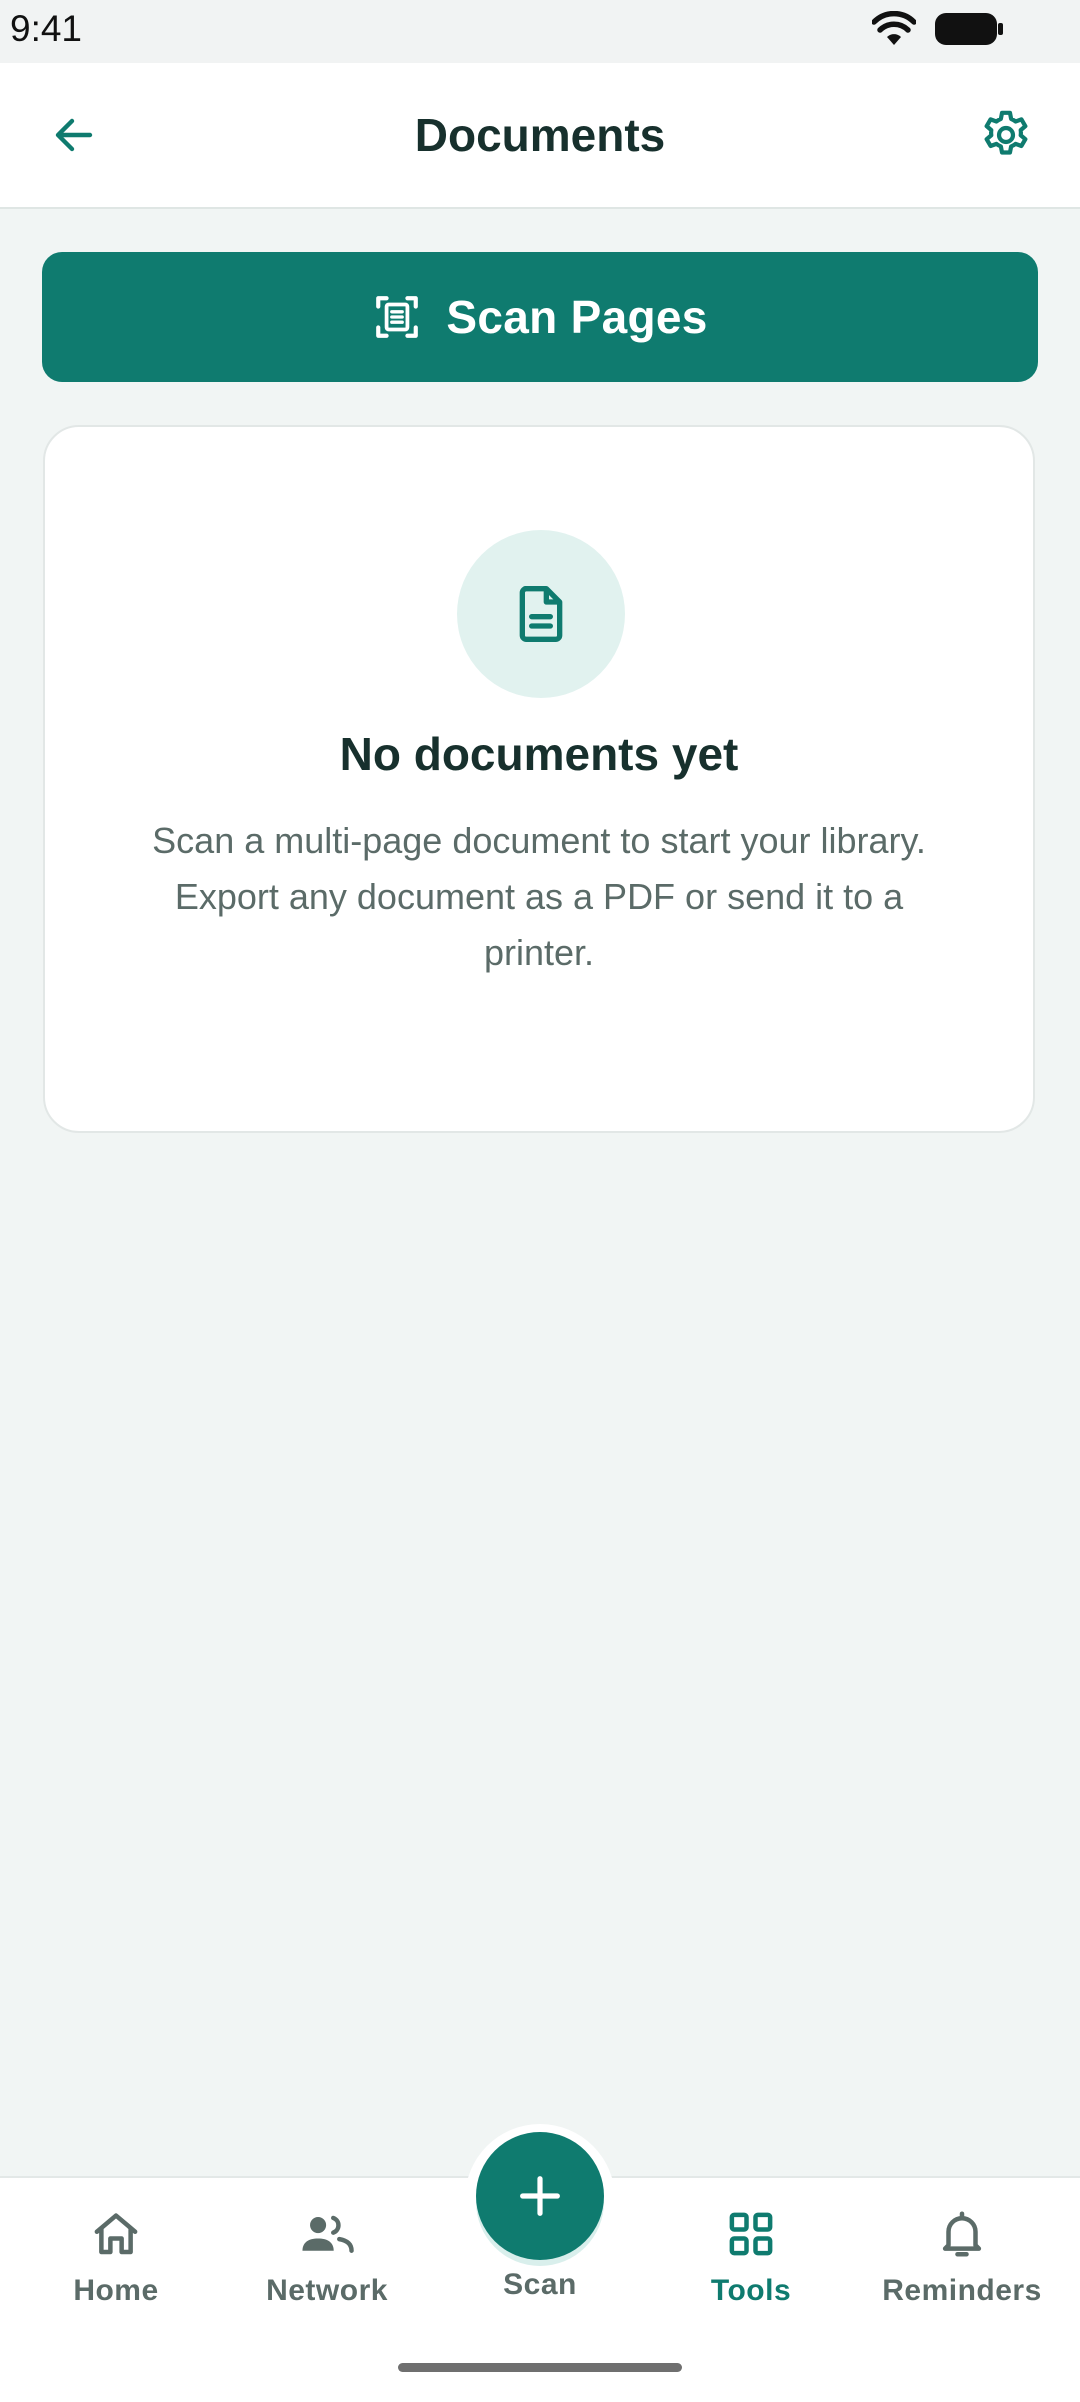  I want to click on scan-pages-button: Scan Pages, so click(540, 317).